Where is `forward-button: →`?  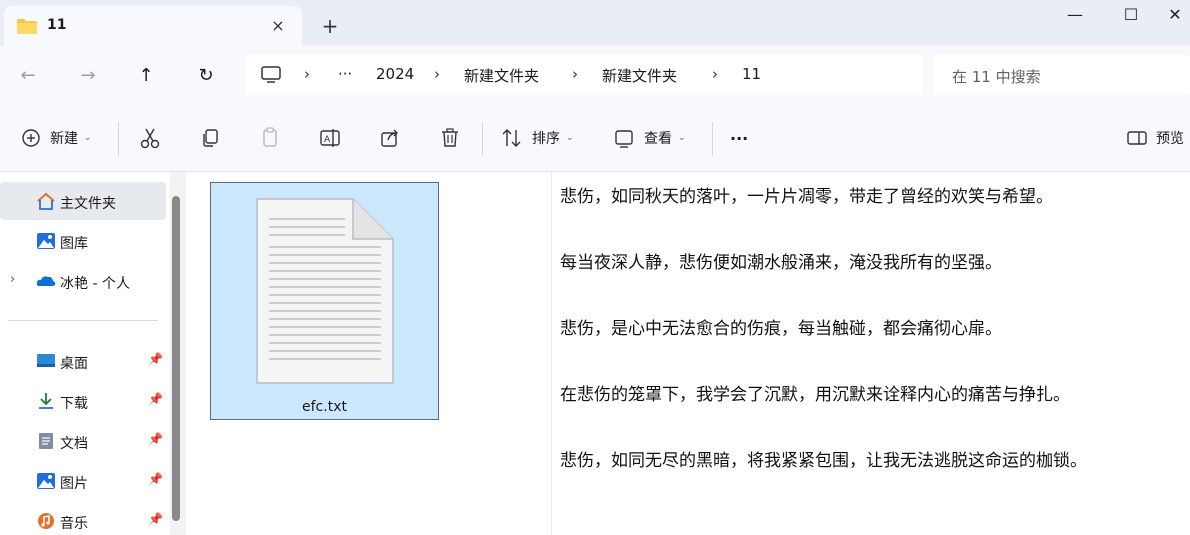
forward-button: → is located at coordinates (88, 76).